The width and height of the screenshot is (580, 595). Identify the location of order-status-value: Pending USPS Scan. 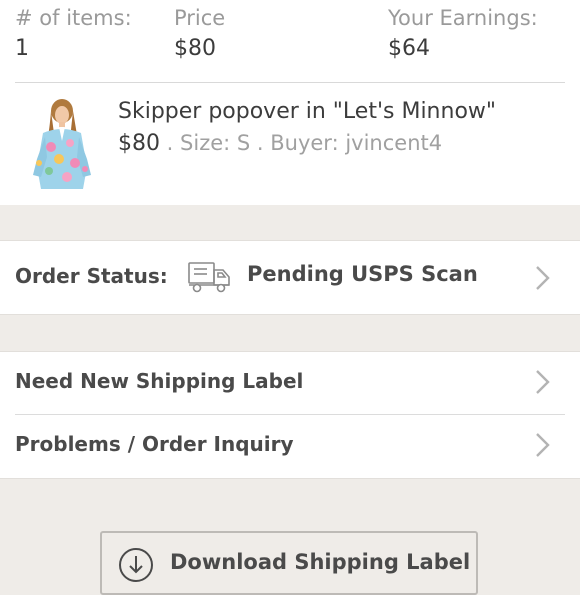
(362, 274).